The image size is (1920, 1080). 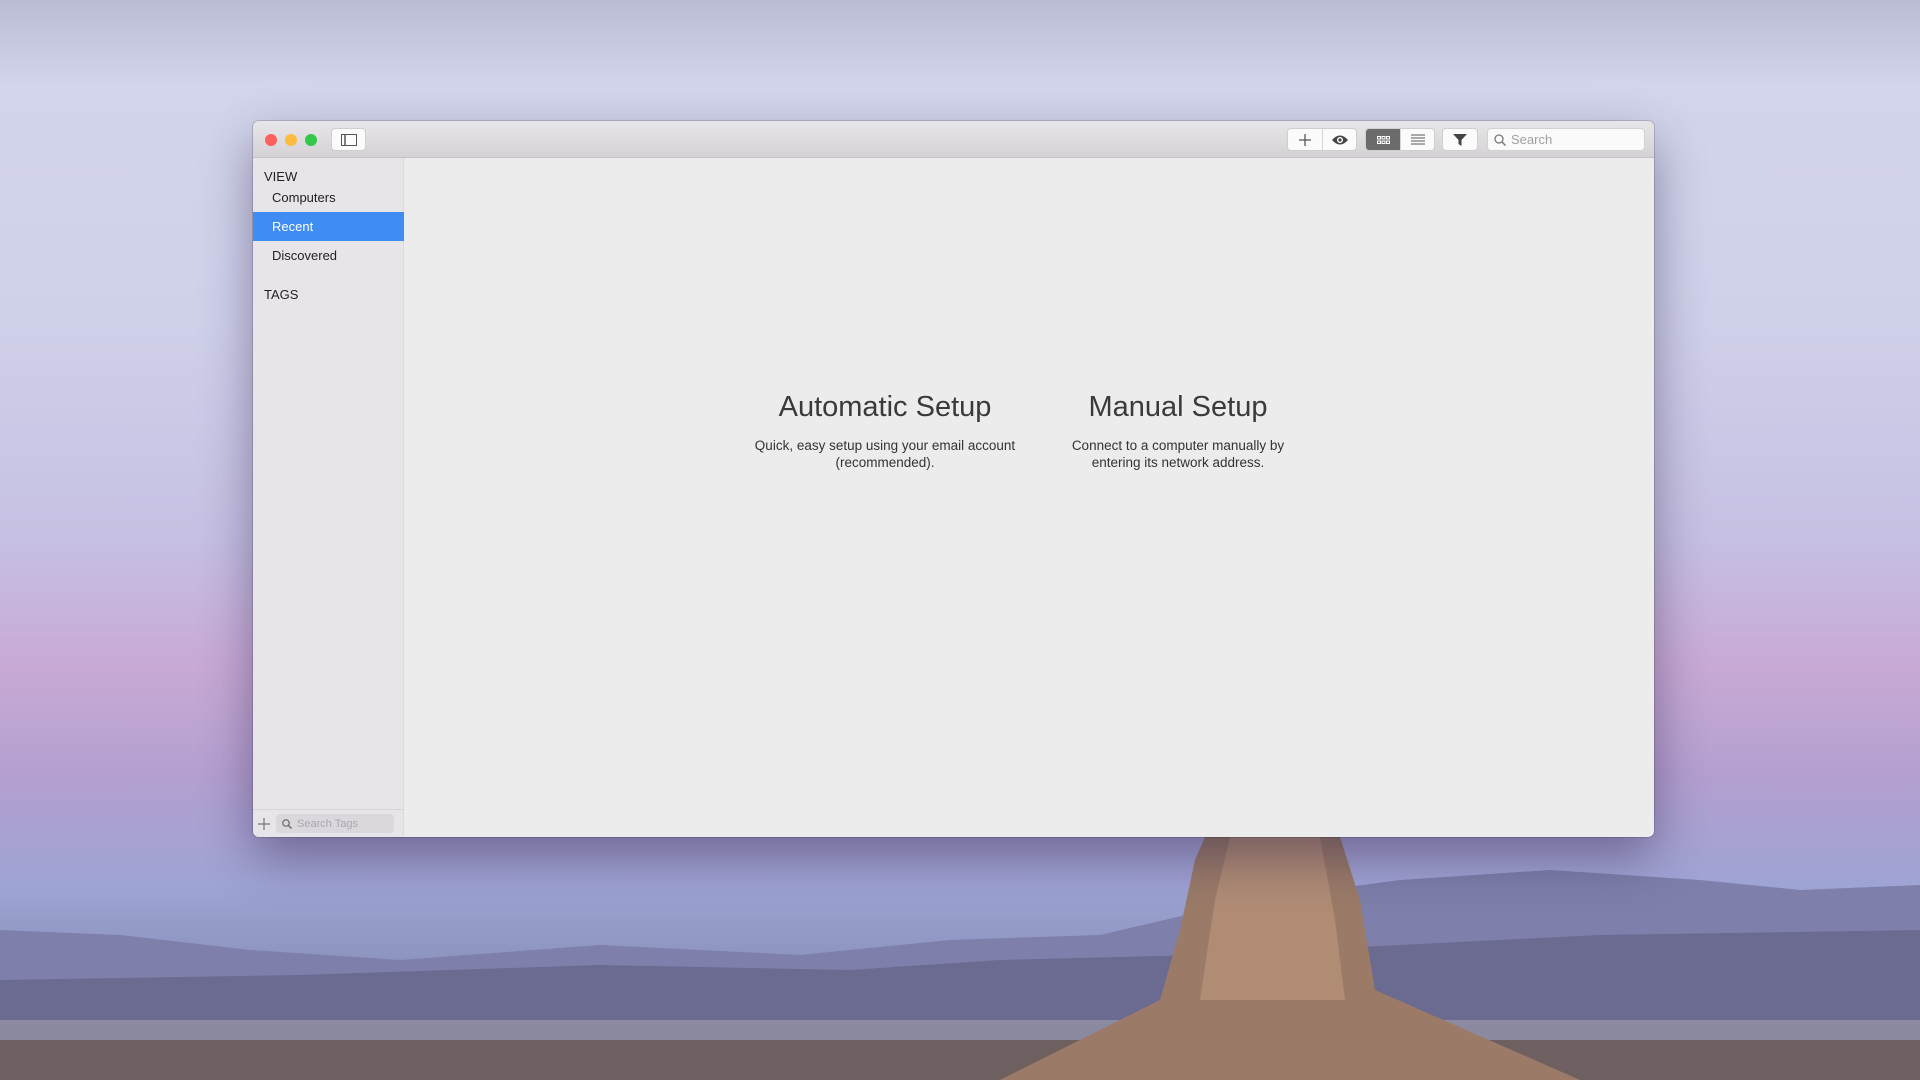 I want to click on add-button, so click(x=1305, y=139).